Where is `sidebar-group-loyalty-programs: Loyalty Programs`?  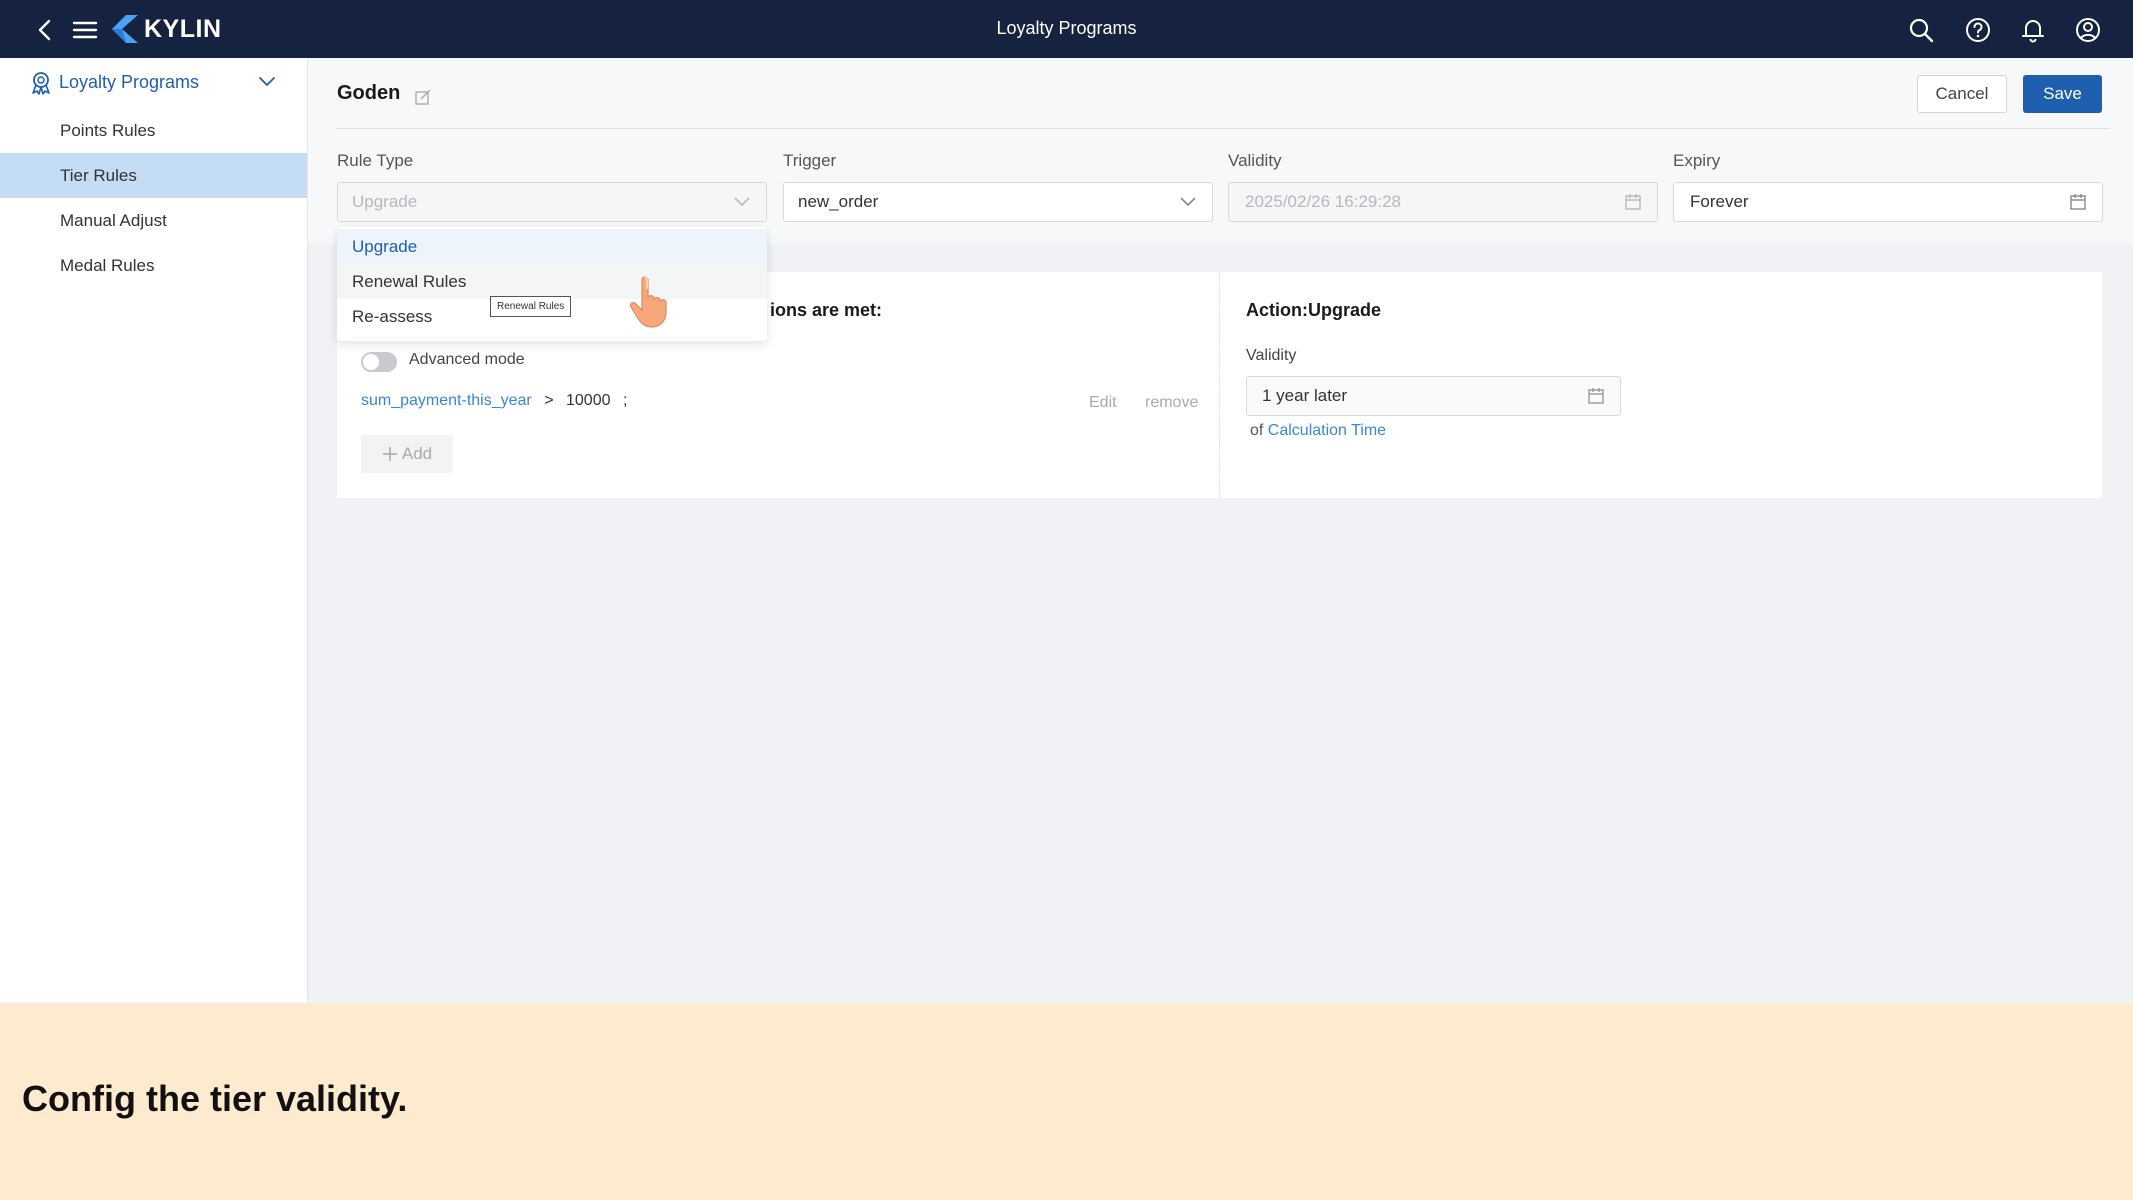 sidebar-group-loyalty-programs: Loyalty Programs is located at coordinates (153, 83).